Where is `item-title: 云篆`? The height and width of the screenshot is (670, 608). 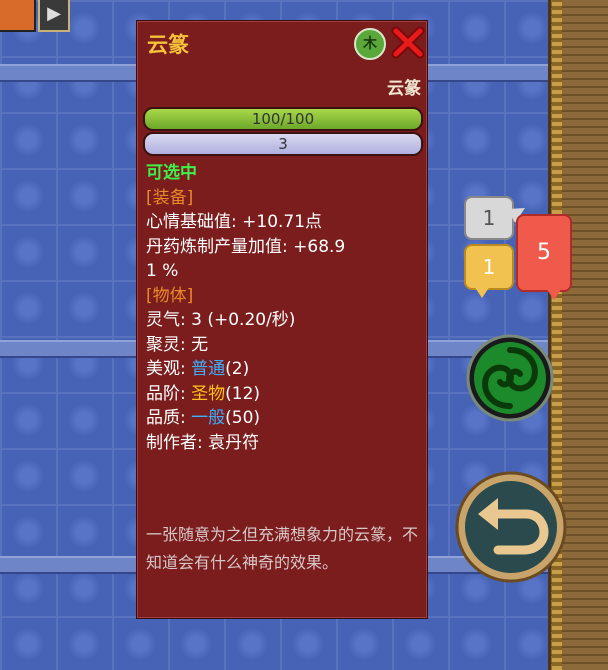 item-title: 云篆 is located at coordinates (168, 45).